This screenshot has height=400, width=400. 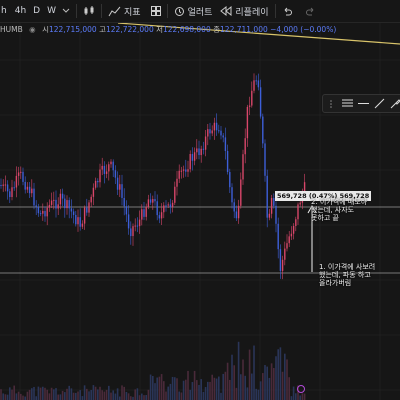 I want to click on chart-type-button, so click(x=89, y=11).